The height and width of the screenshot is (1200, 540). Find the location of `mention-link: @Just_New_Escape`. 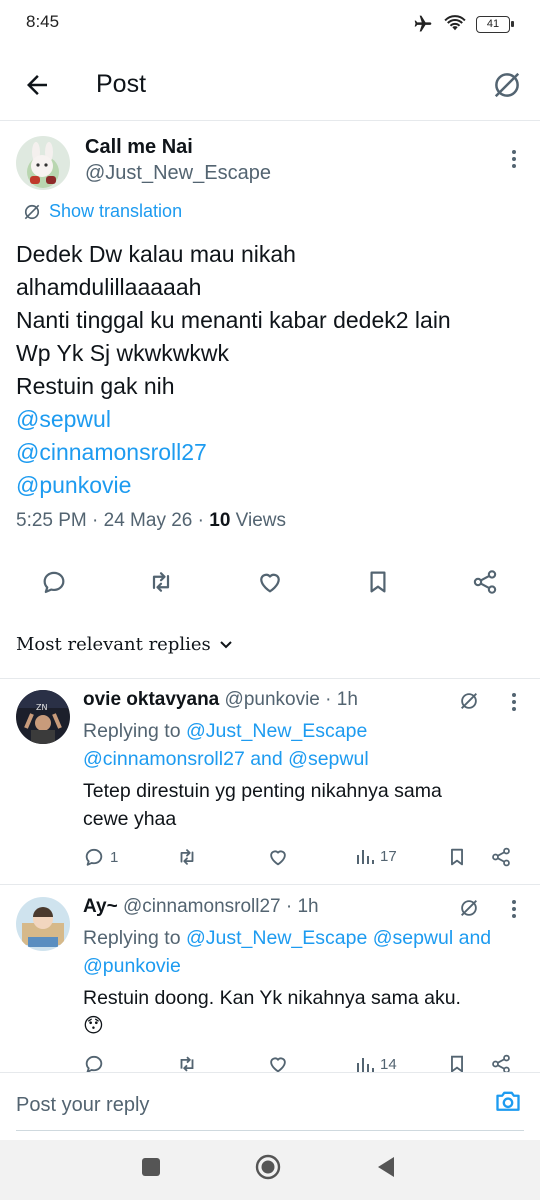

mention-link: @Just_New_Escape is located at coordinates (276, 731).